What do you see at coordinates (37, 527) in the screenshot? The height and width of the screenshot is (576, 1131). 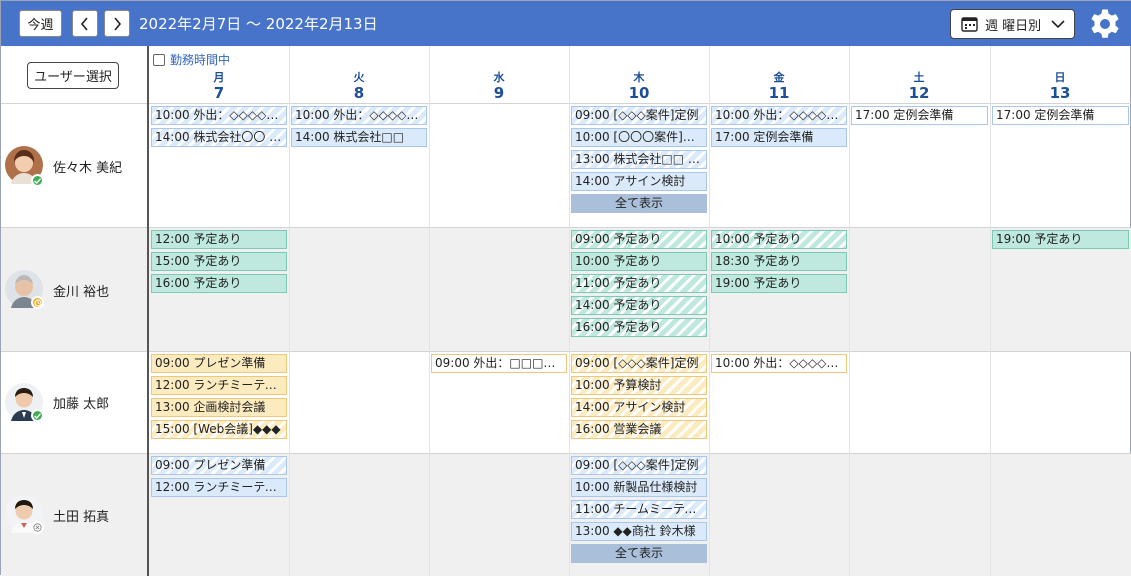 I see `offline-status-icon` at bounding box center [37, 527].